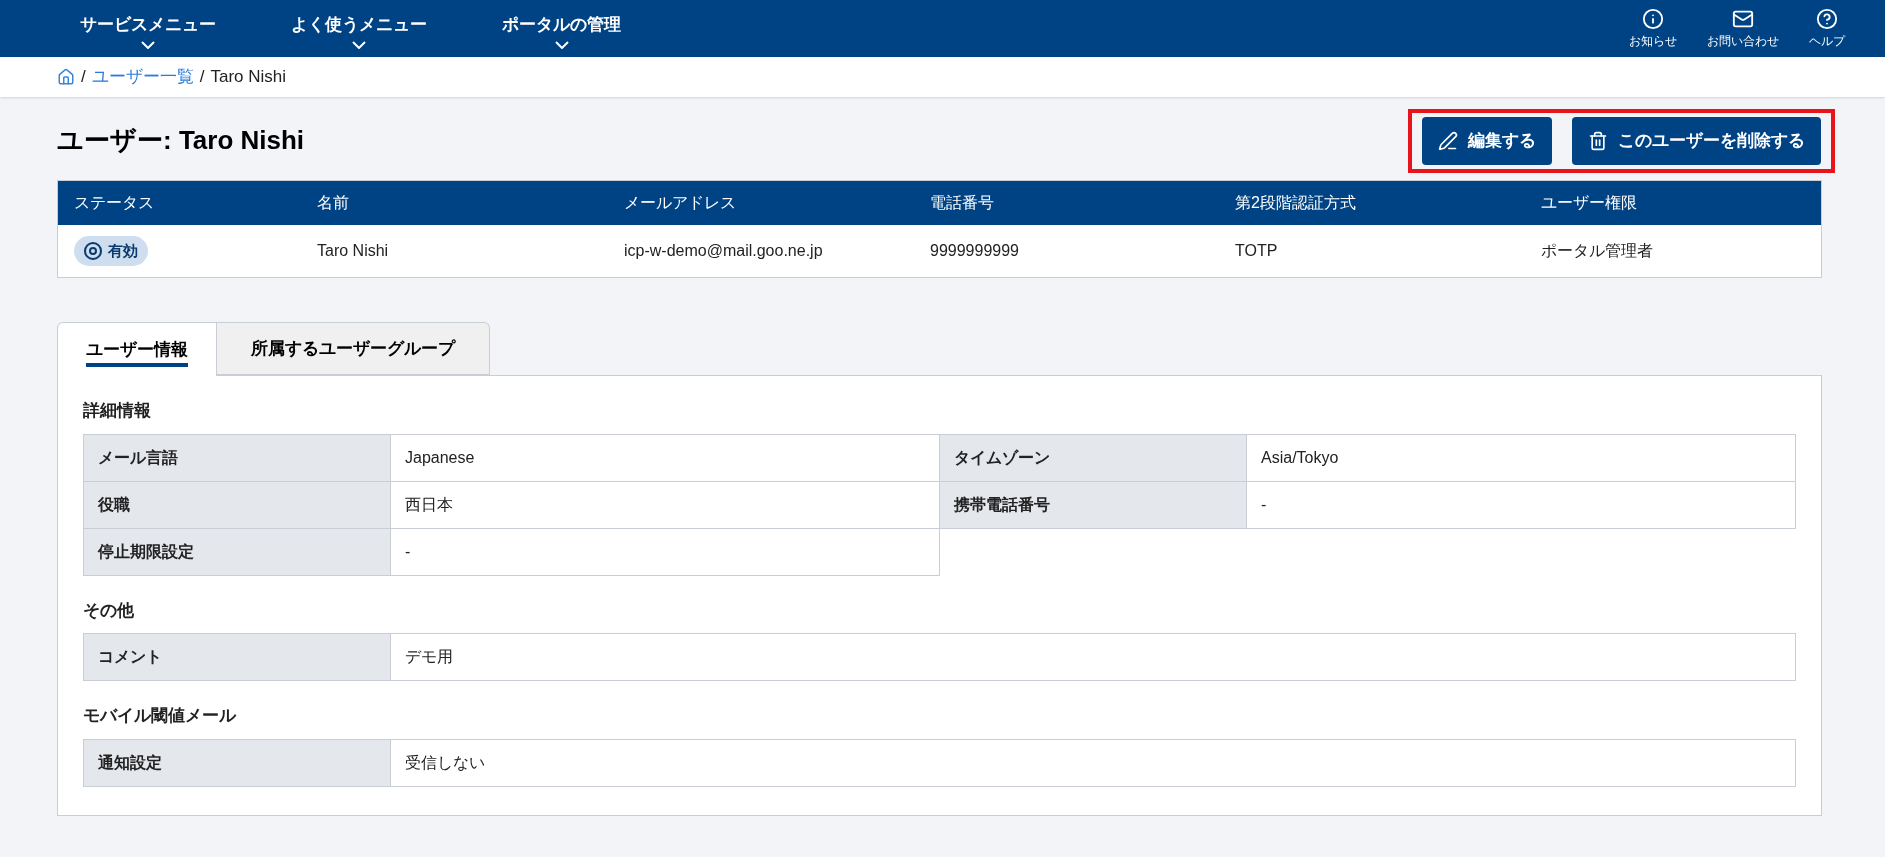 Image resolution: width=1885 pixels, height=857 pixels. Describe the element at coordinates (111, 251) in the screenshot. I see `status-badge: 有効` at that location.